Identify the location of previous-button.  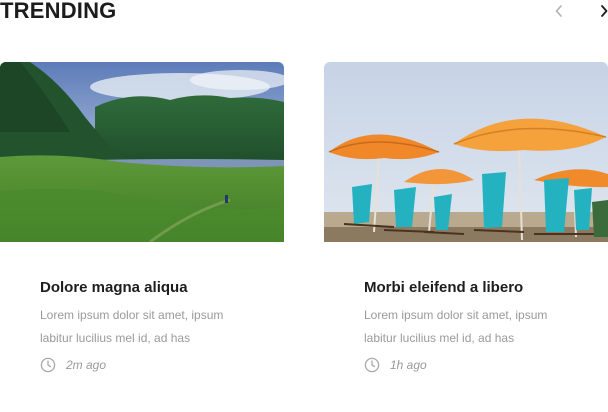
(559, 11).